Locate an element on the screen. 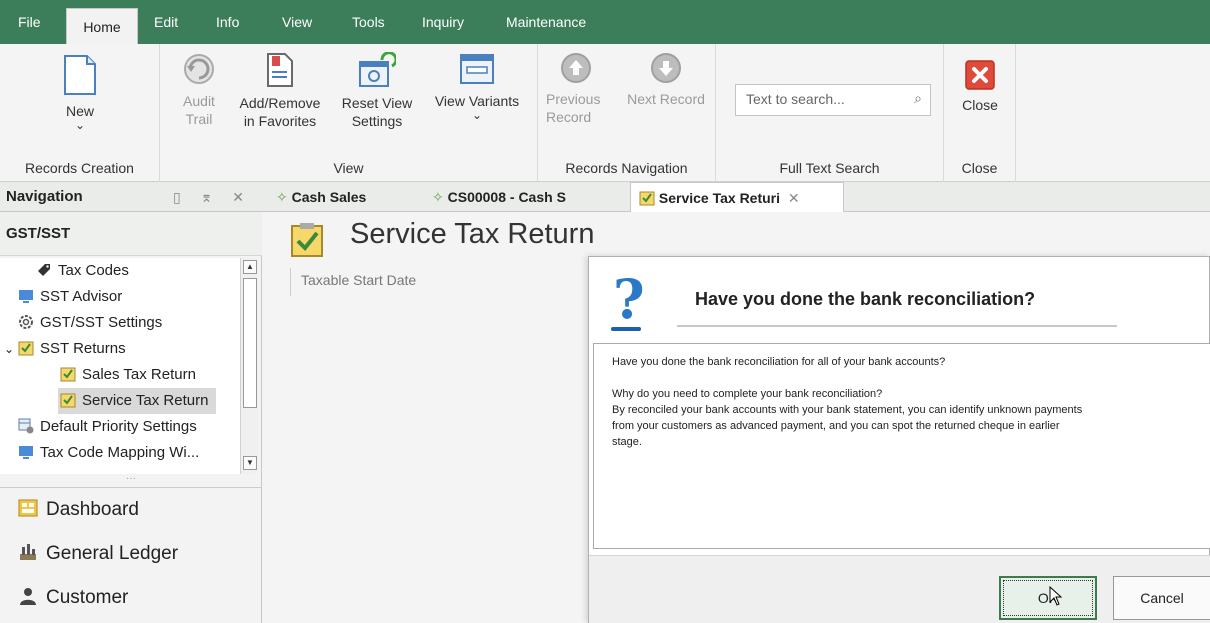  tree-label: GST/SST Settings is located at coordinates (101, 322).